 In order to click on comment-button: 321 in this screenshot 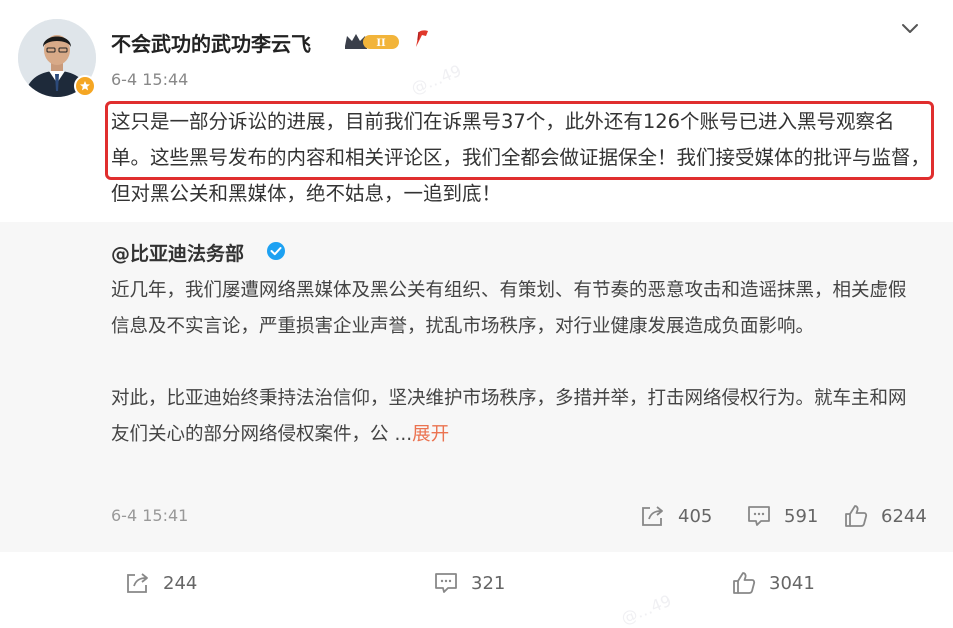, I will do `click(469, 583)`.